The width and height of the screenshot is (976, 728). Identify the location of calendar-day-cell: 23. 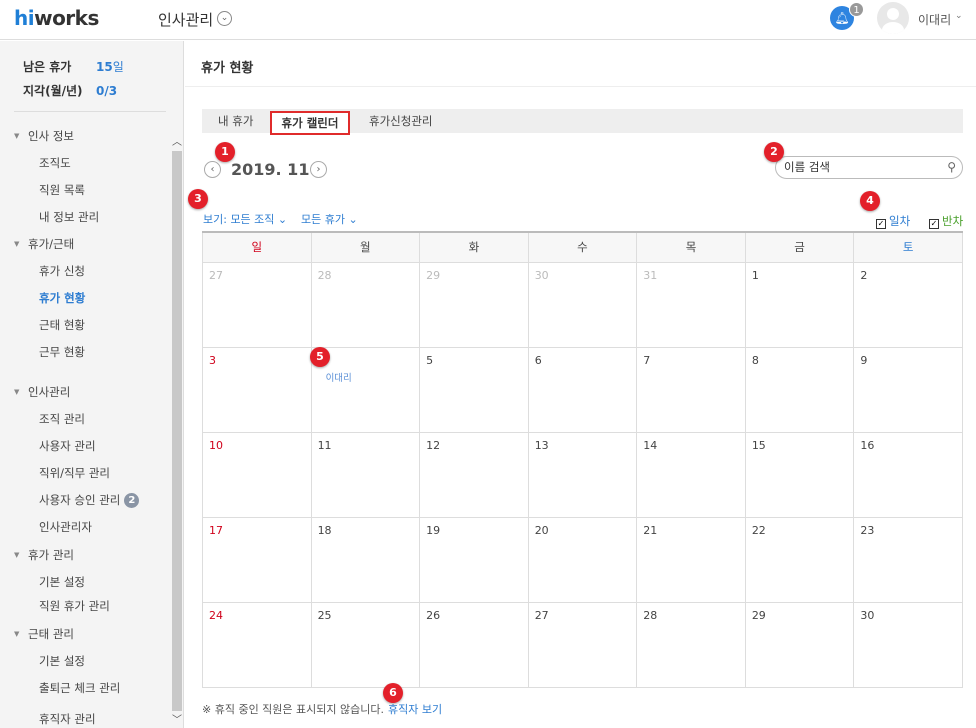
(908, 559).